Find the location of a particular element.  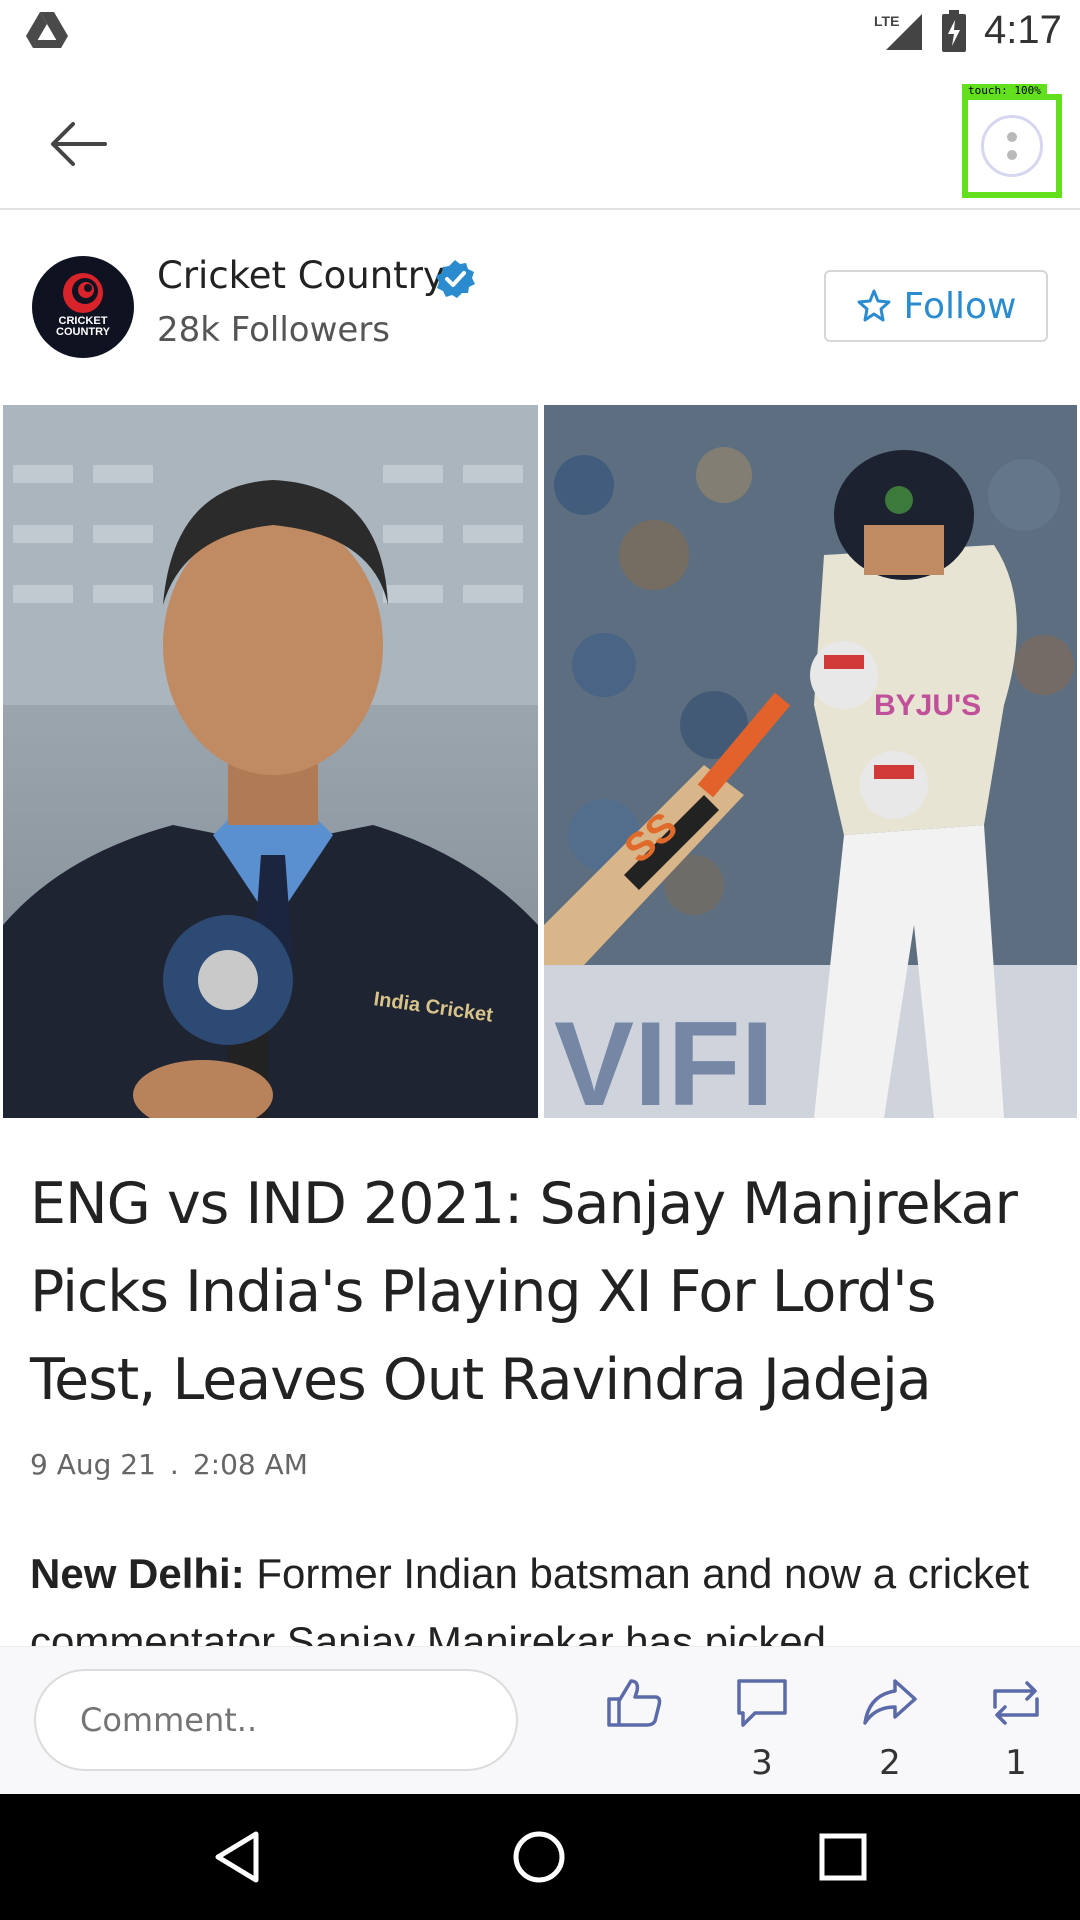

follow-label: Follow is located at coordinates (960, 306).